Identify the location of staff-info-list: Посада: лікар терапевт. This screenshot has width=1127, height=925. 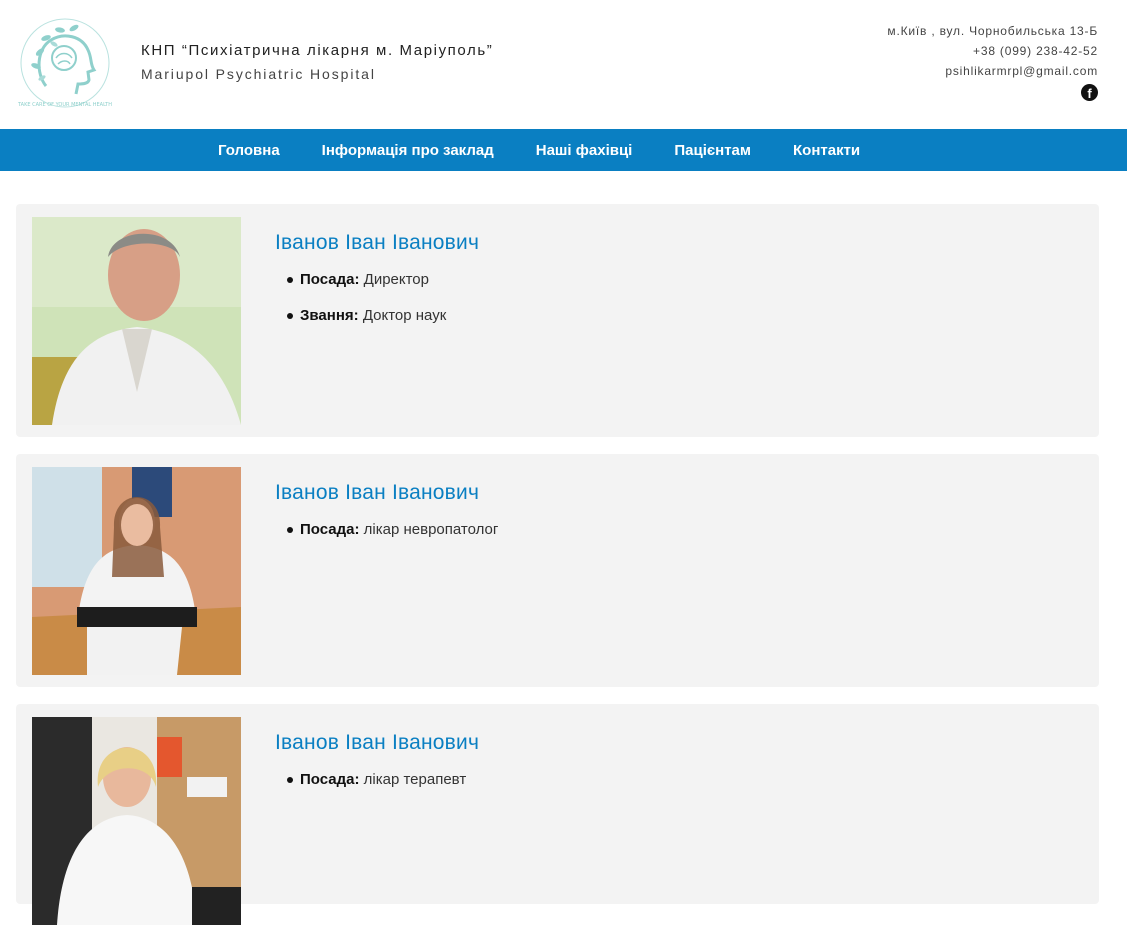
(376, 788).